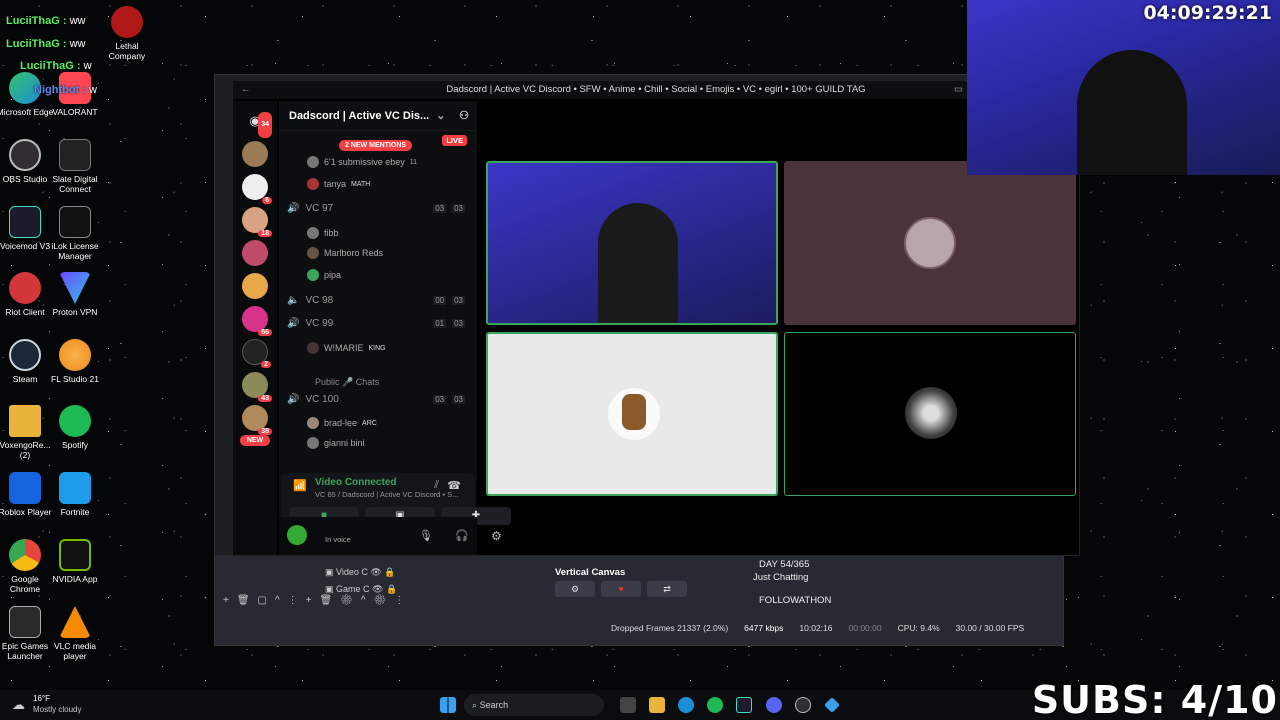  I want to click on cpu-usage: CPU: 9.4%, so click(918, 628).